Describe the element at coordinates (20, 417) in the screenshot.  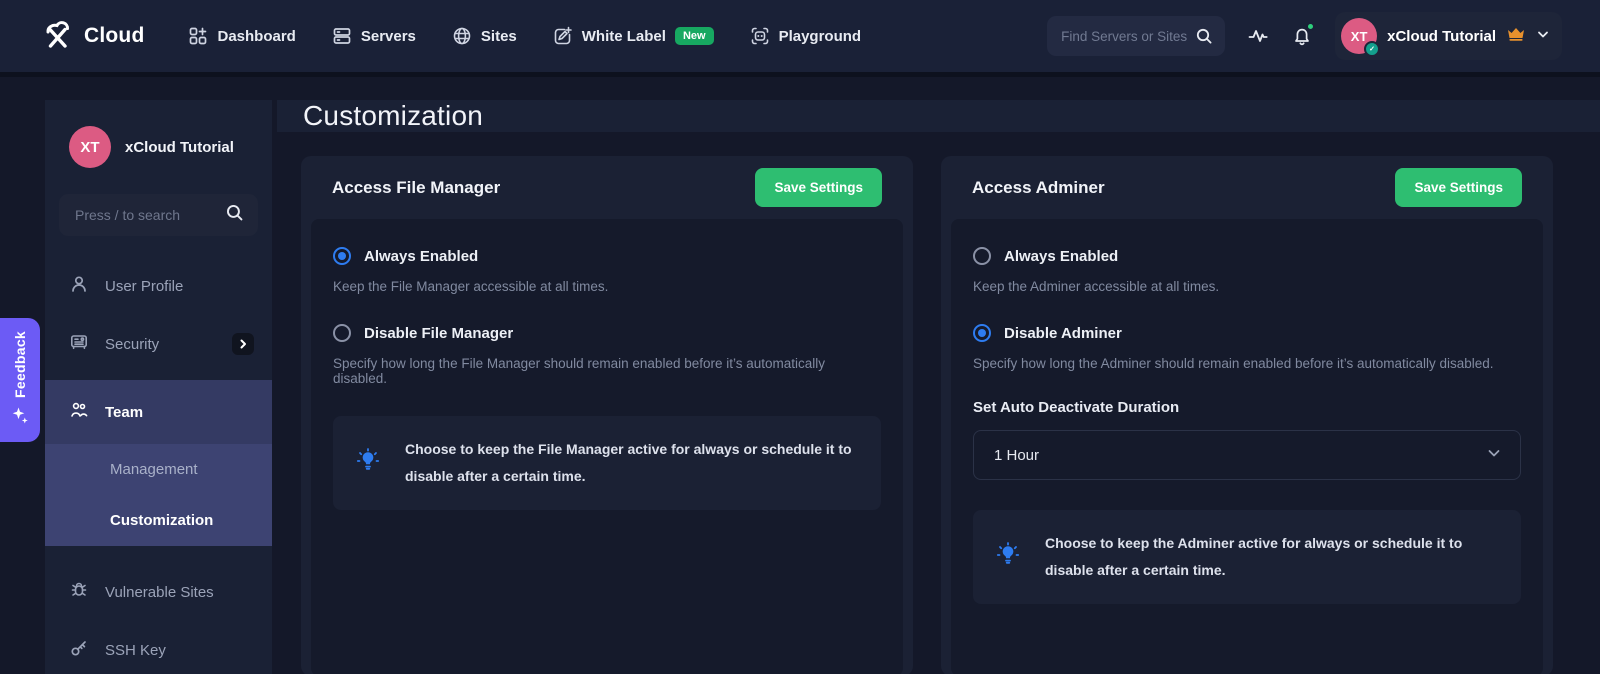
I see `sparkle-icon` at that location.